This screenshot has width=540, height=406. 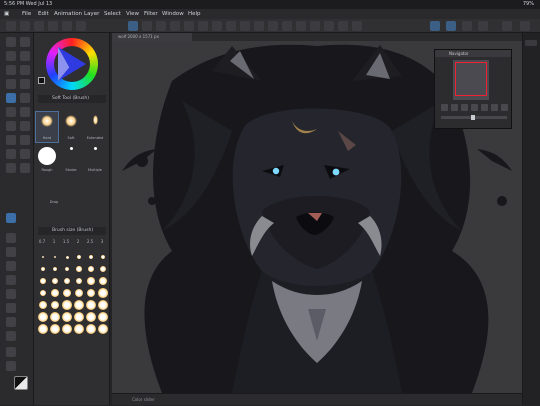 What do you see at coordinates (435, 26) in the screenshot?
I see `brush-tool-active-icon` at bounding box center [435, 26].